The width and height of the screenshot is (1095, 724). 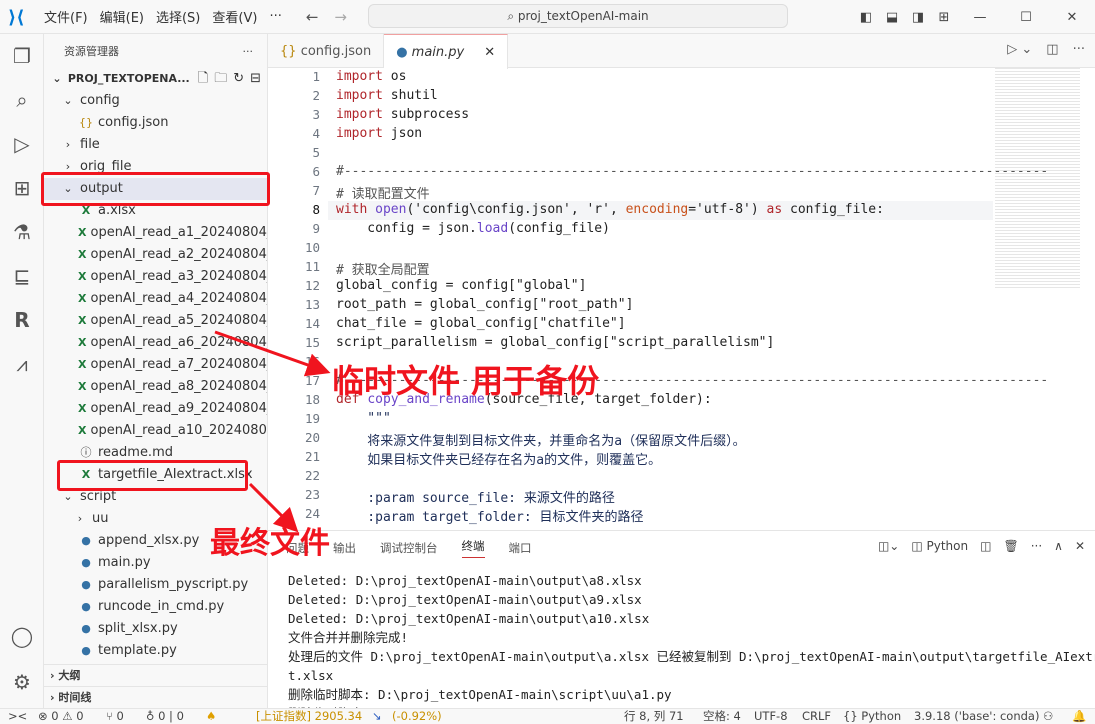 I want to click on annotation-final-label: 最终文件, so click(x=270, y=543).